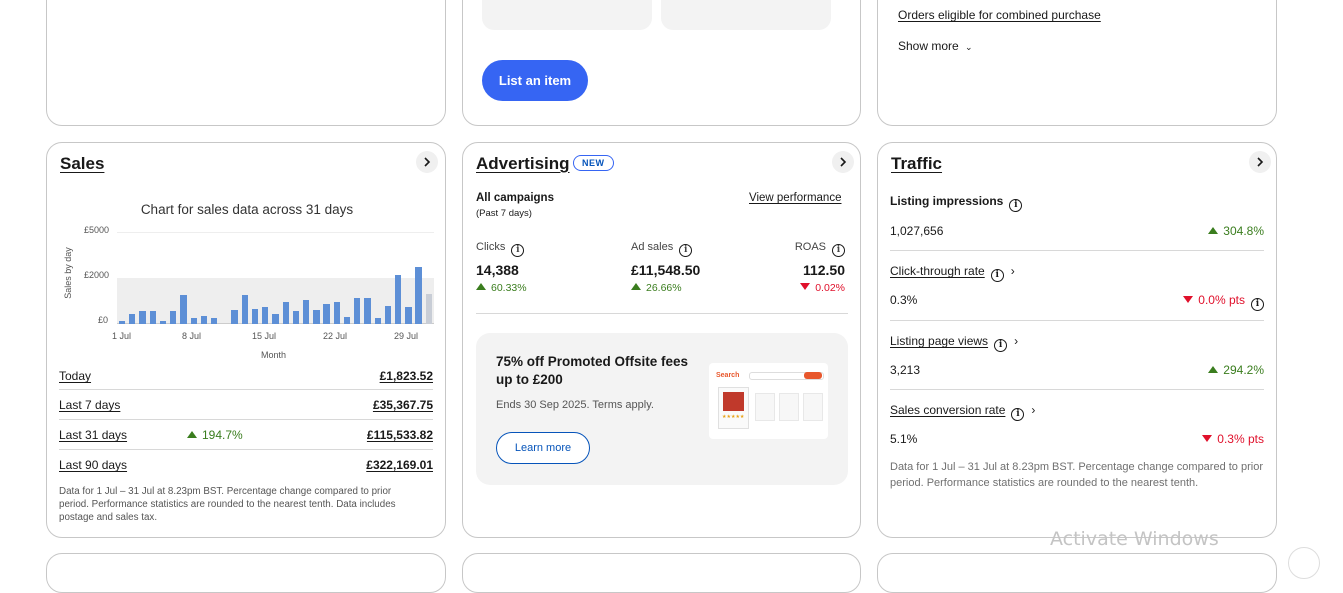 The height and width of the screenshot is (593, 1343). Describe the element at coordinates (497, 270) in the screenshot. I see `metric-value: 14,388` at that location.